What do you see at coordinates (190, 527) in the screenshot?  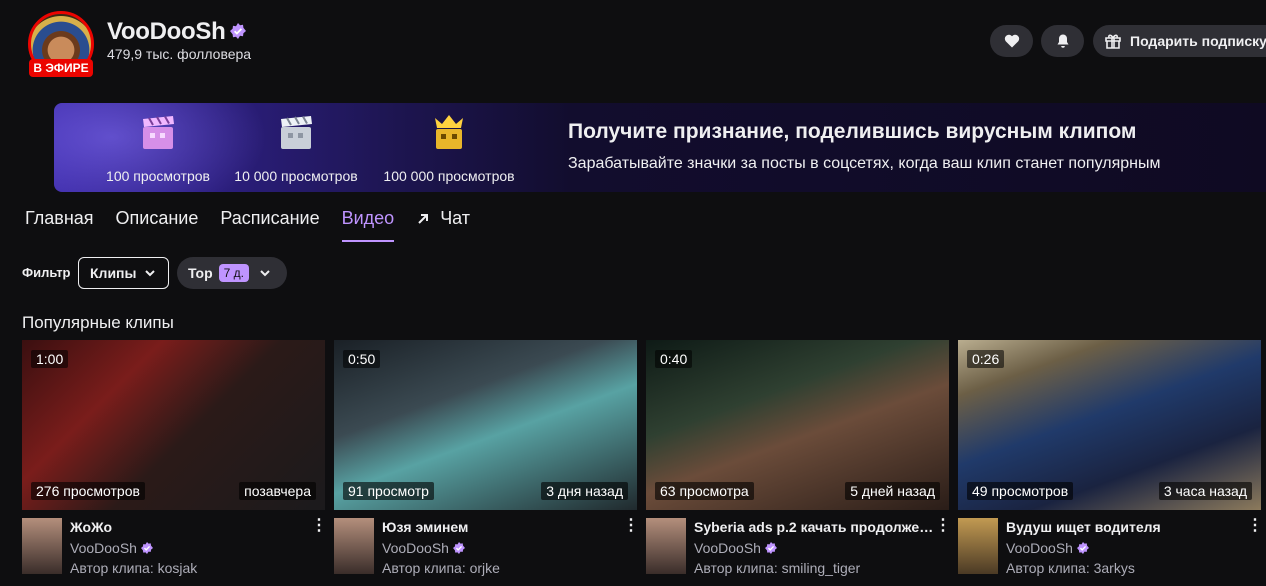 I see `clip-title: ЖоЖо` at bounding box center [190, 527].